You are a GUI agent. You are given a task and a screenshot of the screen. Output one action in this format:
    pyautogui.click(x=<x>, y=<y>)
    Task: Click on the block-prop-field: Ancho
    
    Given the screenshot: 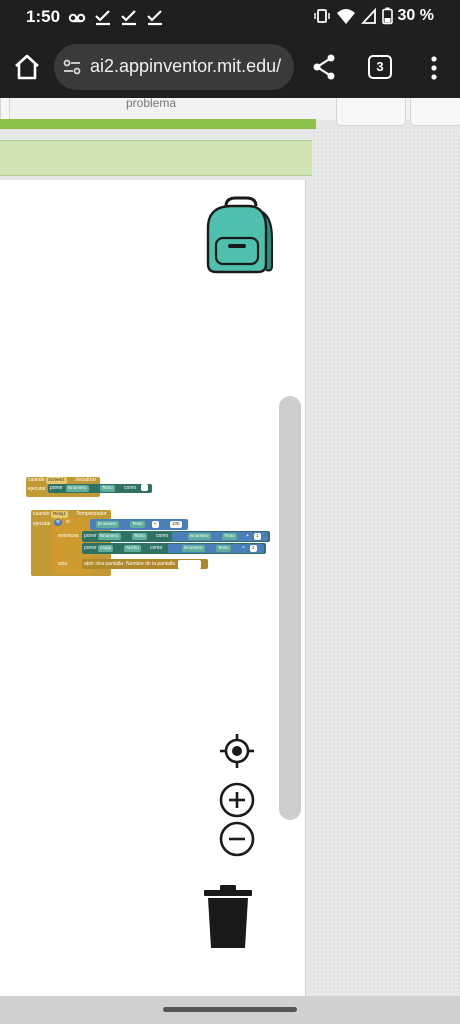 What is the action you would take?
    pyautogui.click(x=132, y=548)
    